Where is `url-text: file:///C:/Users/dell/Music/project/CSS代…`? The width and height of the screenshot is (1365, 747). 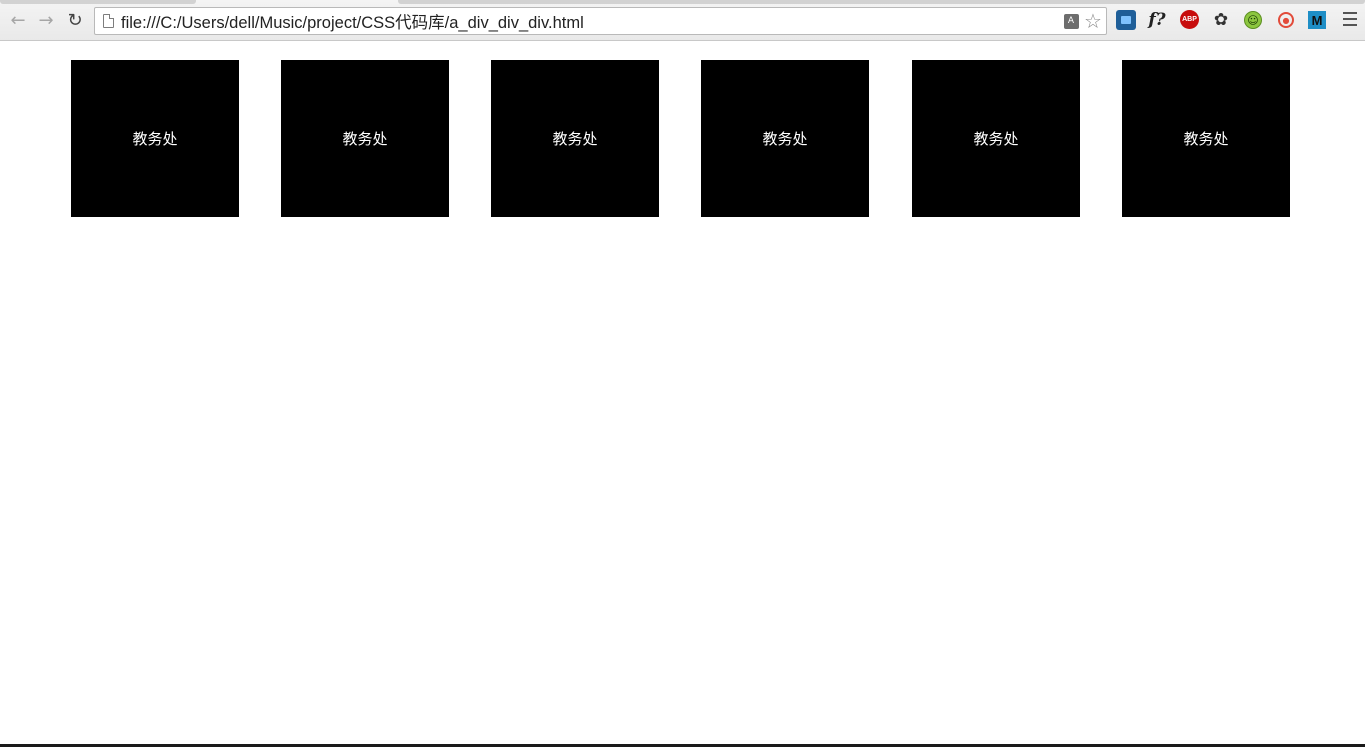
url-text: file:///C:/Users/dell/Music/project/CSS代… is located at coordinates (591, 21).